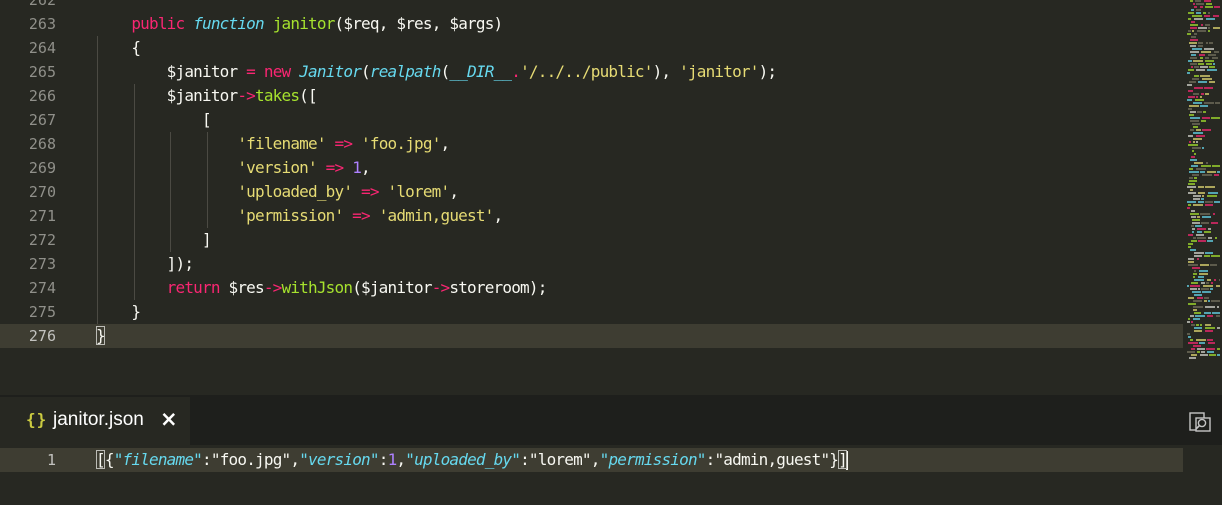 The height and width of the screenshot is (505, 1222). What do you see at coordinates (357, 167) in the screenshot?
I see `code-token: 1` at bounding box center [357, 167].